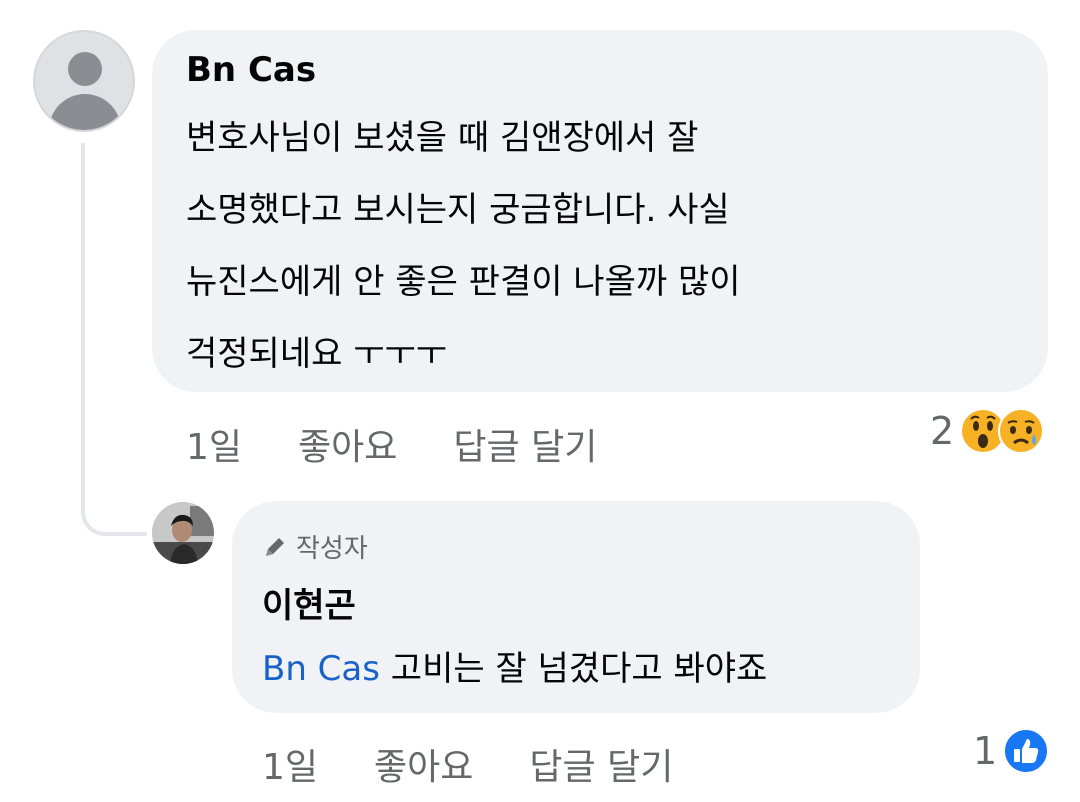  What do you see at coordinates (985, 751) in the screenshot?
I see `reply-reaction-count: 1` at bounding box center [985, 751].